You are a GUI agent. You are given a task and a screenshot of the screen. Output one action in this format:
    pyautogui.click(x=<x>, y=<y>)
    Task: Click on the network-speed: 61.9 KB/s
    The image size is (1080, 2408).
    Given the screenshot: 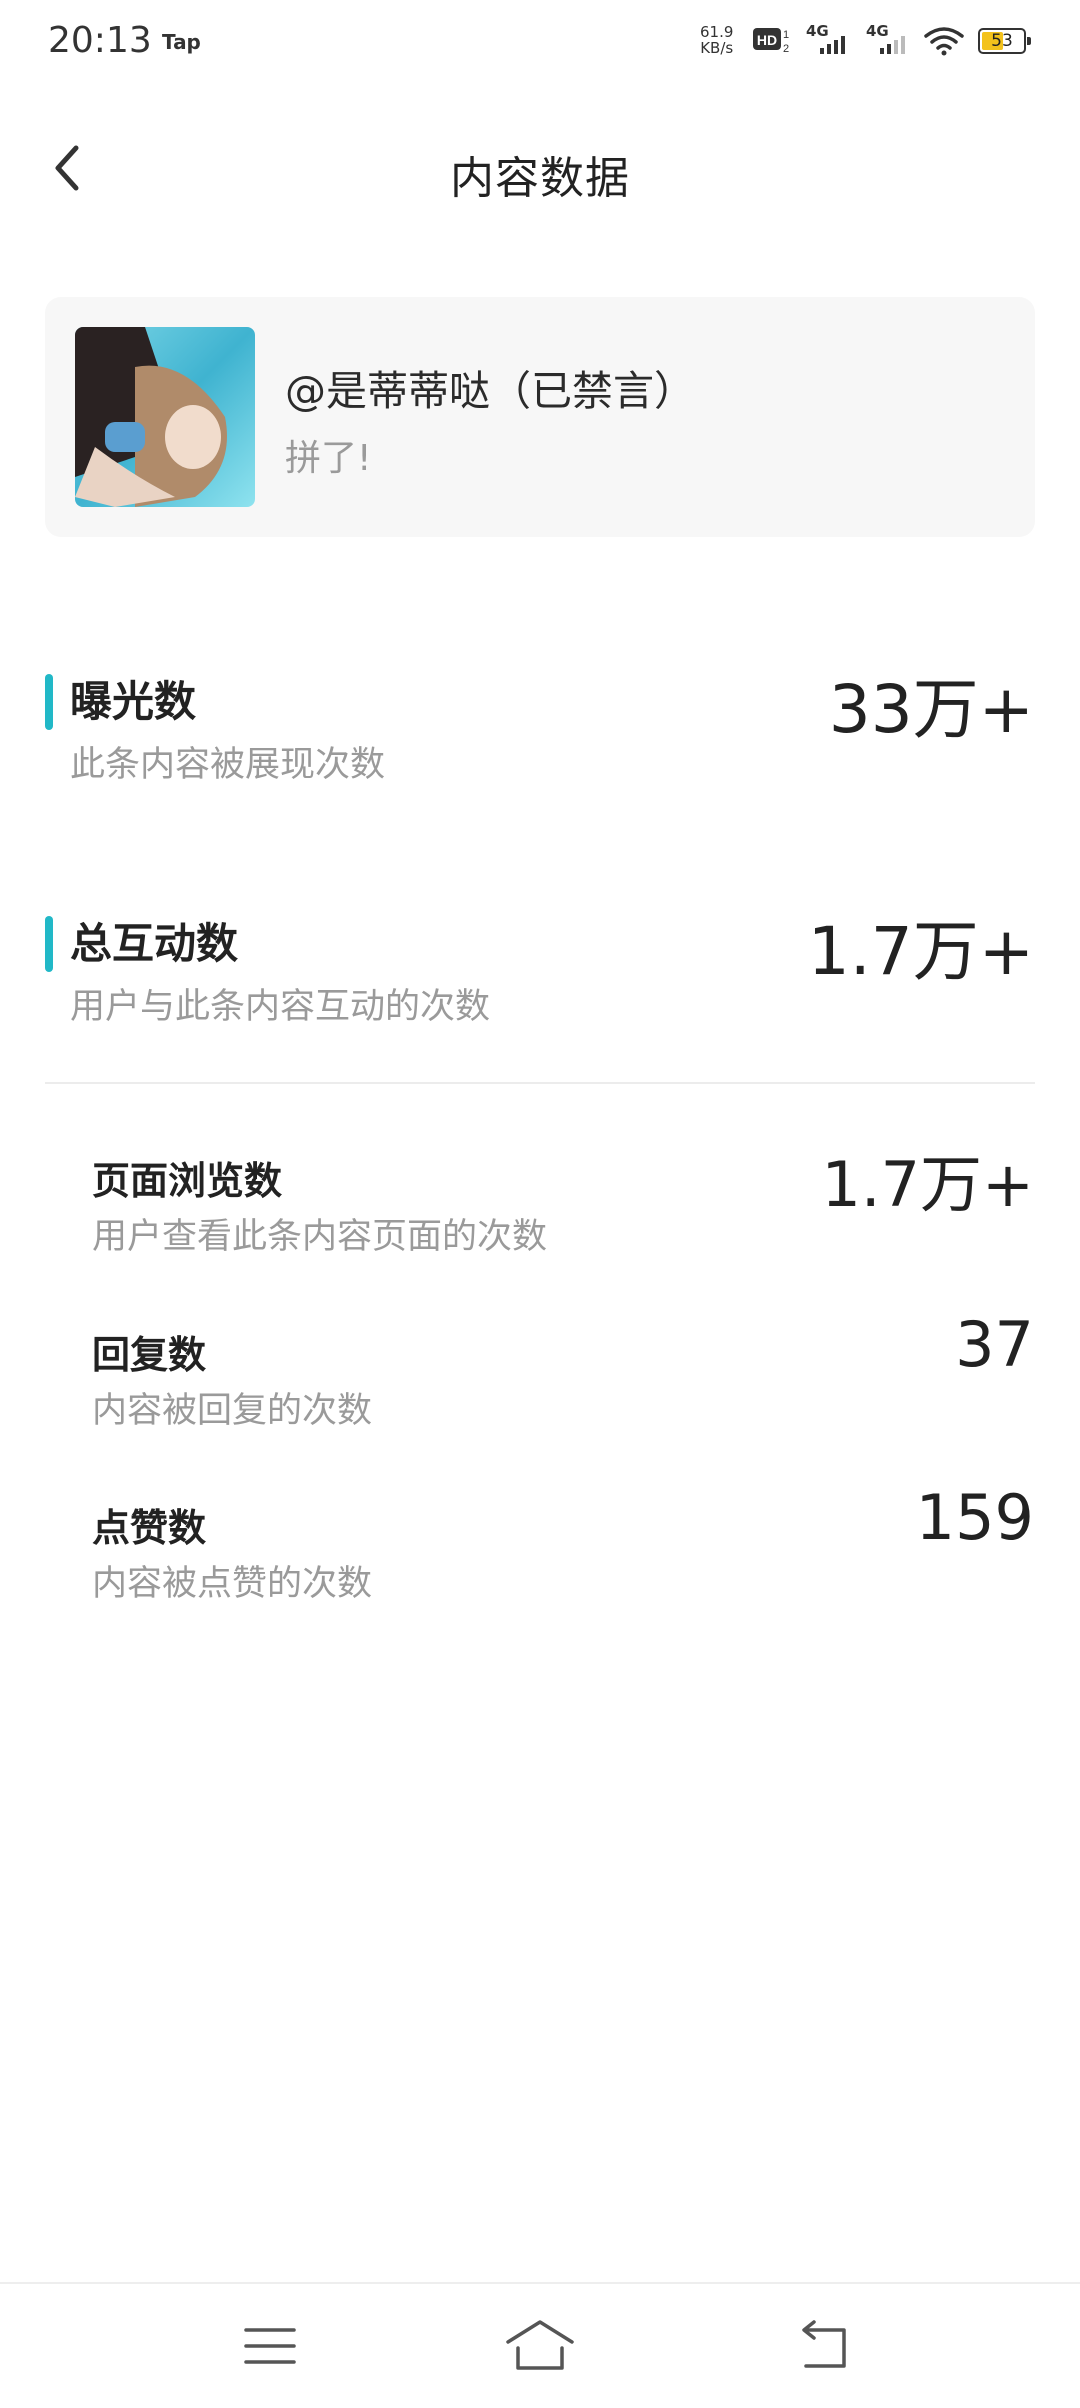 What is the action you would take?
    pyautogui.click(x=716, y=40)
    